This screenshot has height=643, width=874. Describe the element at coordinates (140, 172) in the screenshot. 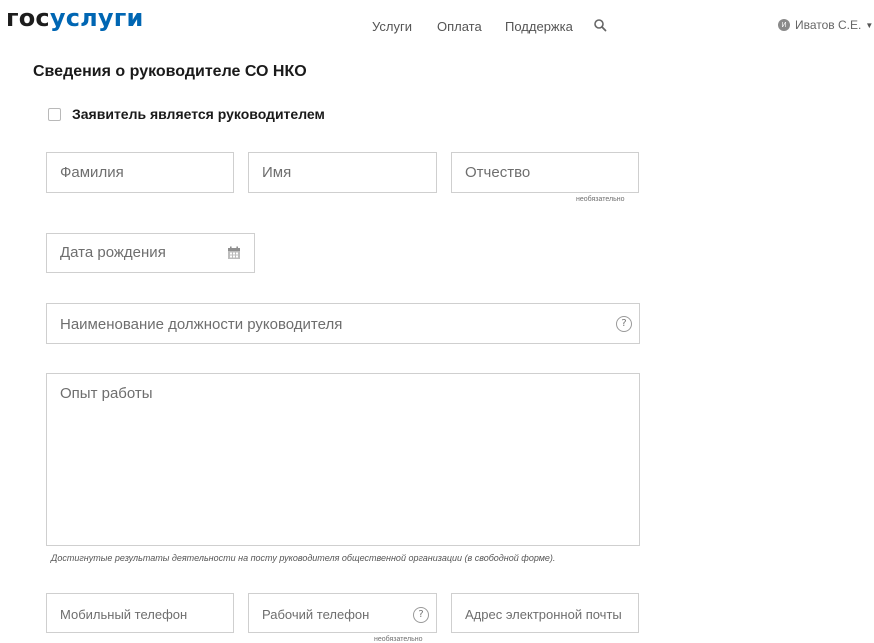

I see `lastname-field: Фамилия` at that location.